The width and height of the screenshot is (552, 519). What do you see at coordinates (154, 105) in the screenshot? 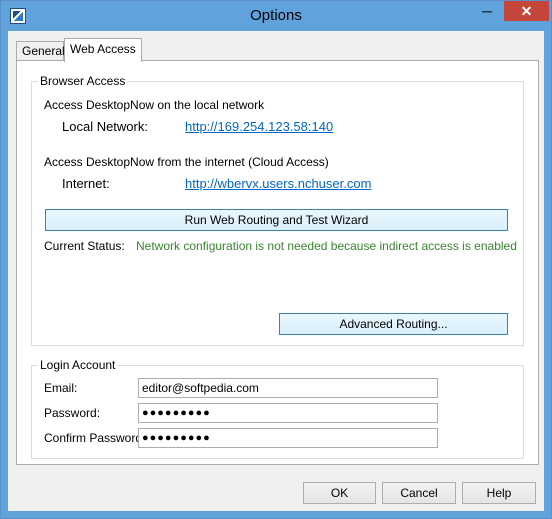
I see `local-network-heading: Access DesktopNow on the local network` at bounding box center [154, 105].